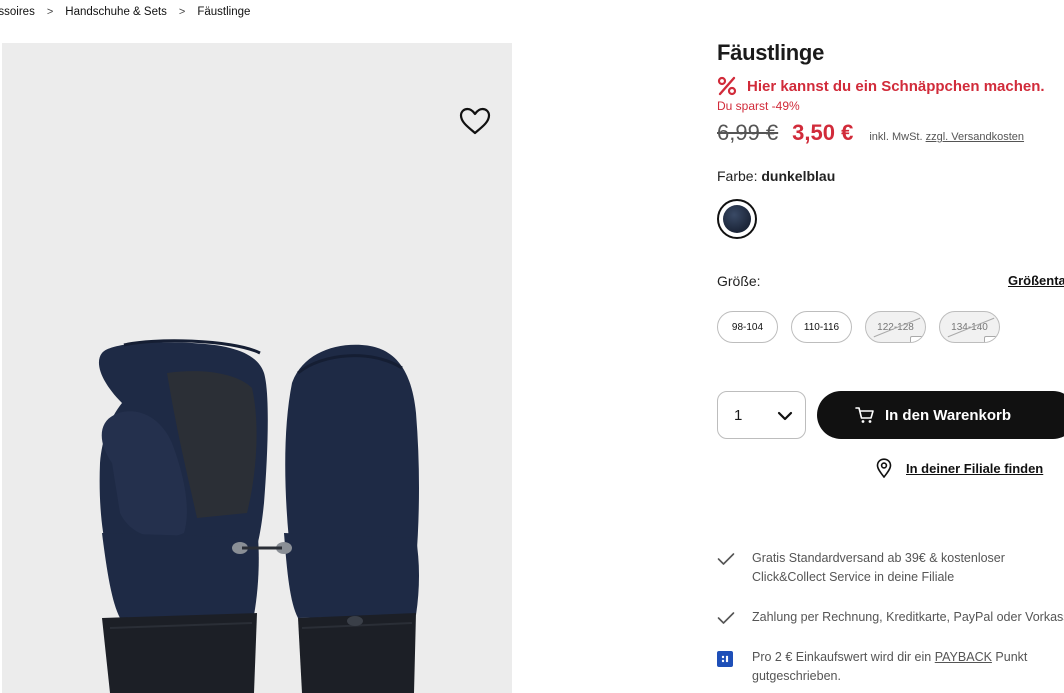 This screenshot has width=1064, height=693. I want to click on size-option-98-104: 98-104, so click(747, 327).